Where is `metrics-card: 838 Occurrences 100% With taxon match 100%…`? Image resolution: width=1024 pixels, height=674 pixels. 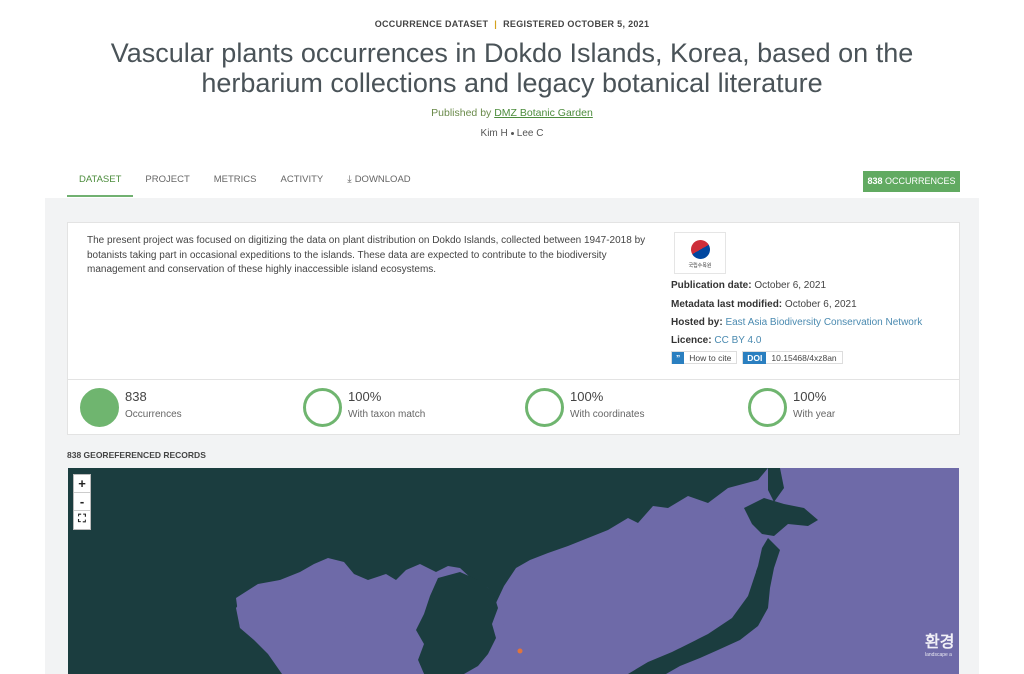 metrics-card: 838 Occurrences 100% With taxon match 100%… is located at coordinates (513, 407).